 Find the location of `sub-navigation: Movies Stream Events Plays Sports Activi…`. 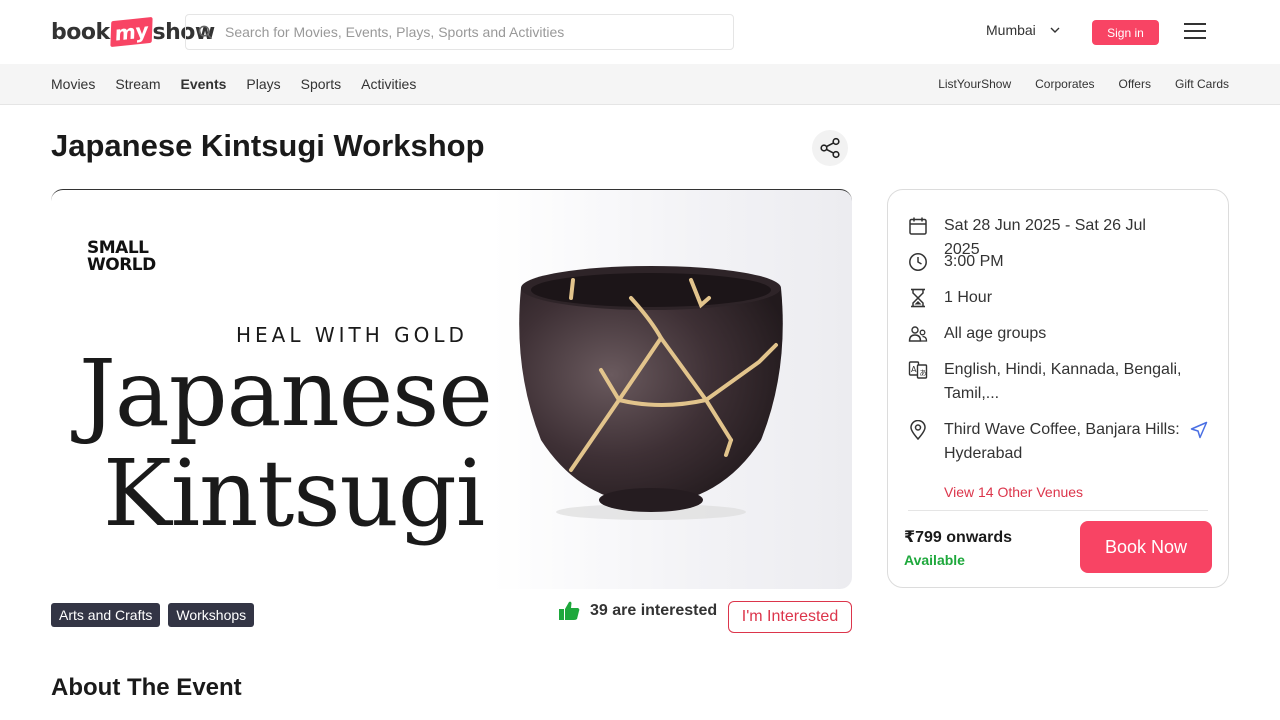

sub-navigation: Movies Stream Events Plays Sports Activi… is located at coordinates (640, 84).